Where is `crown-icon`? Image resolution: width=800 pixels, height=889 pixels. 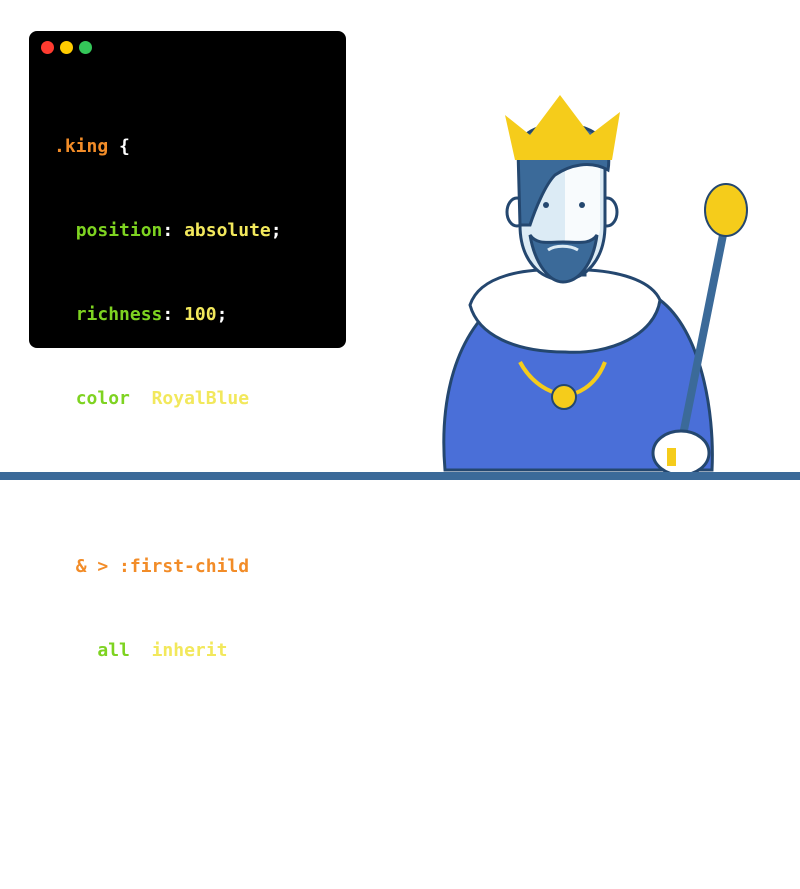
crown-icon is located at coordinates (562, 127).